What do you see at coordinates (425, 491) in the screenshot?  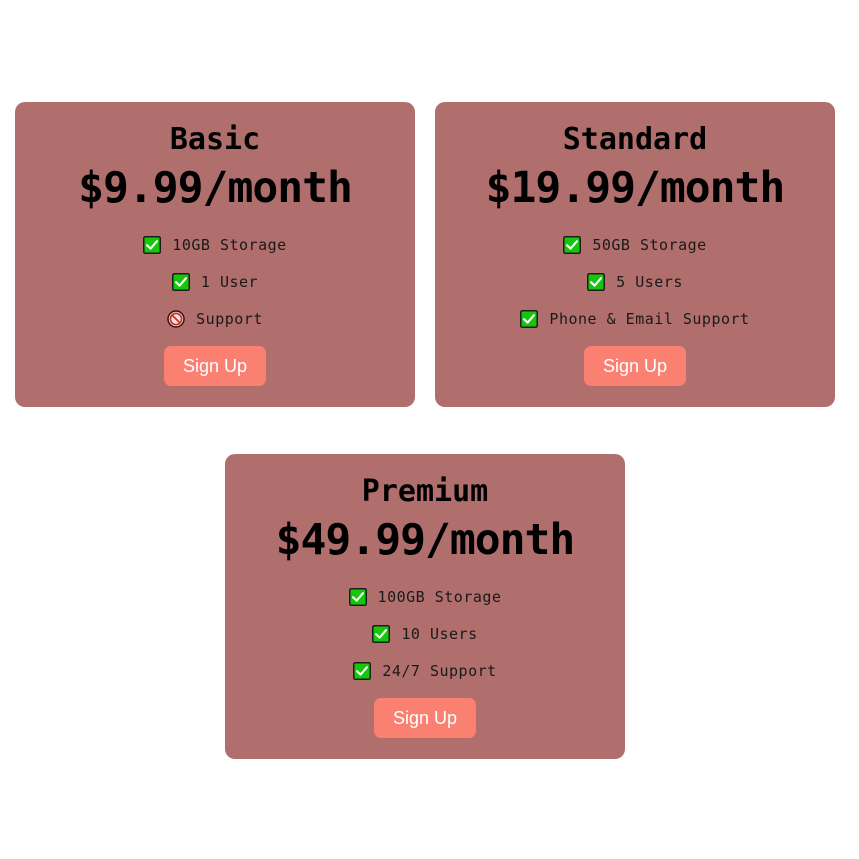 I see `plan-name: Premium` at bounding box center [425, 491].